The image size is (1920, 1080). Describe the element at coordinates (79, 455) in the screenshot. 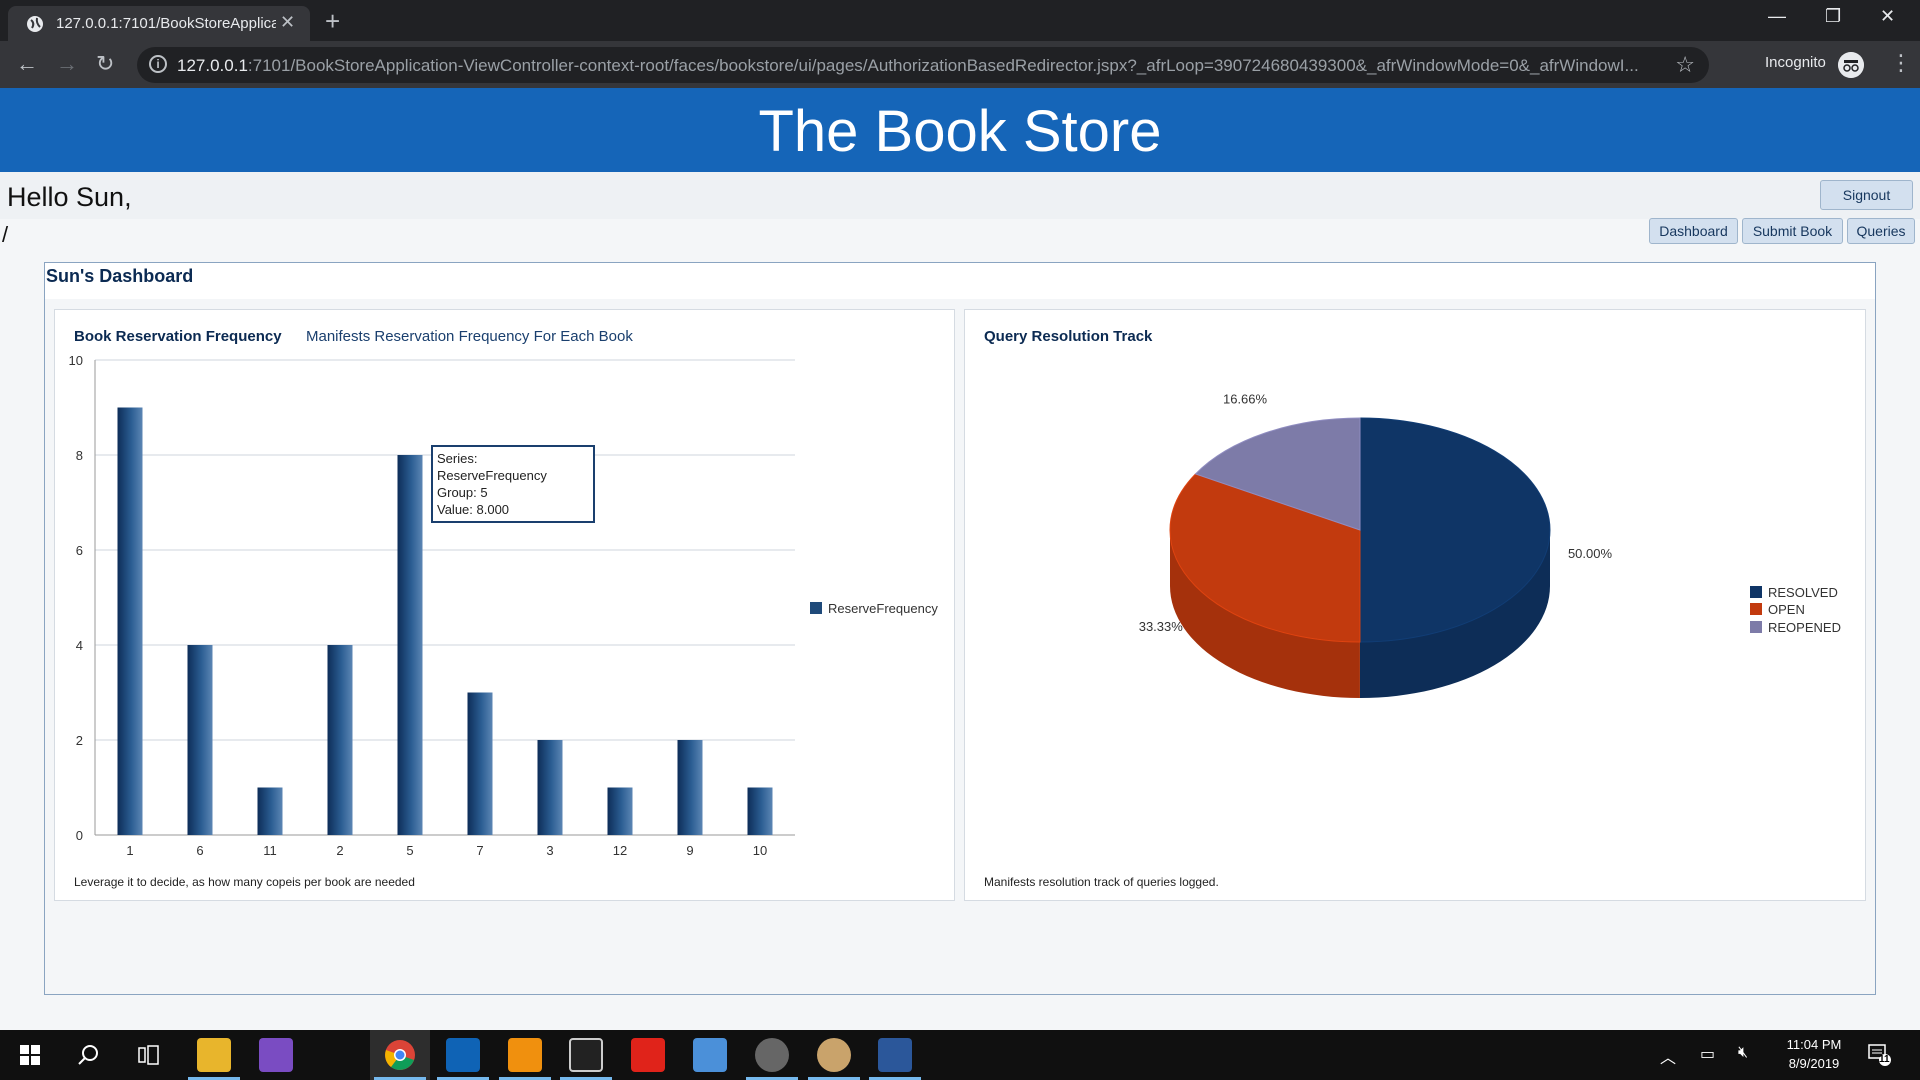

I see `y-tick-label: 8` at that location.